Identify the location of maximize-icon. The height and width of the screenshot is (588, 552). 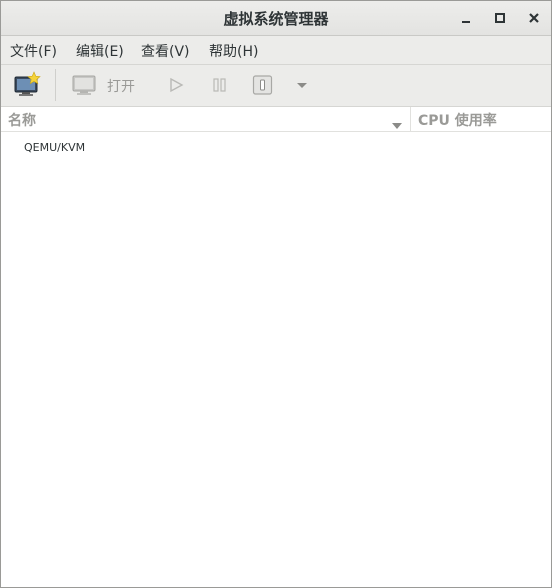
(500, 18).